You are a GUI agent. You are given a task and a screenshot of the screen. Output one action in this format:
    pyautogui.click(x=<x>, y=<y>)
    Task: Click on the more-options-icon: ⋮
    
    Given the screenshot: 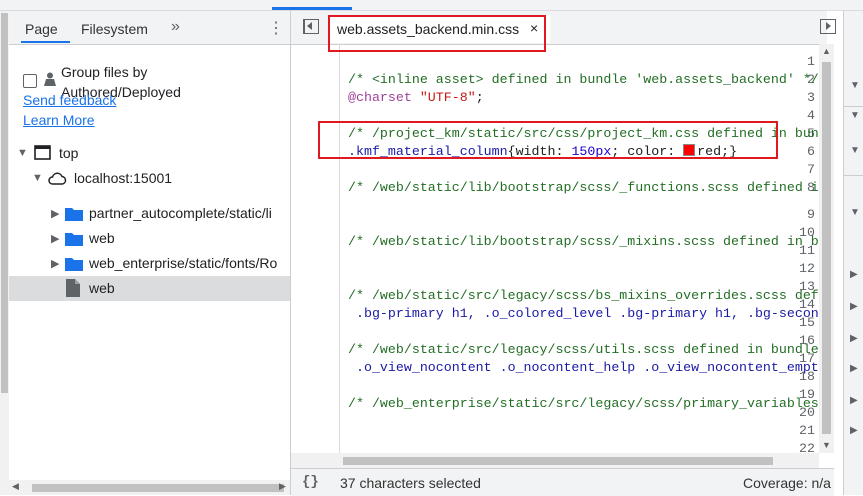 What is the action you would take?
    pyautogui.click(x=276, y=28)
    